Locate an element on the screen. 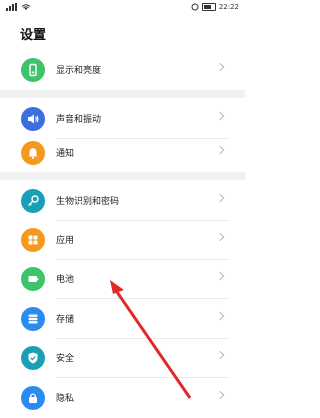 The width and height of the screenshot is (320, 418). wifi-icon is located at coordinates (26, 7).